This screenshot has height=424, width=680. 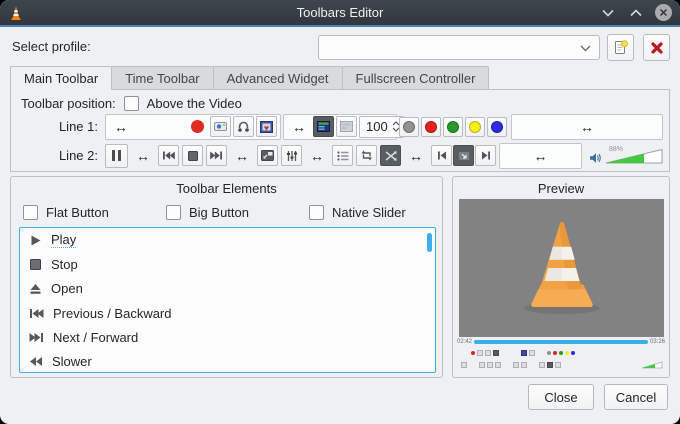 I want to click on seek-slider-placeholder: ↔, so click(x=540, y=155).